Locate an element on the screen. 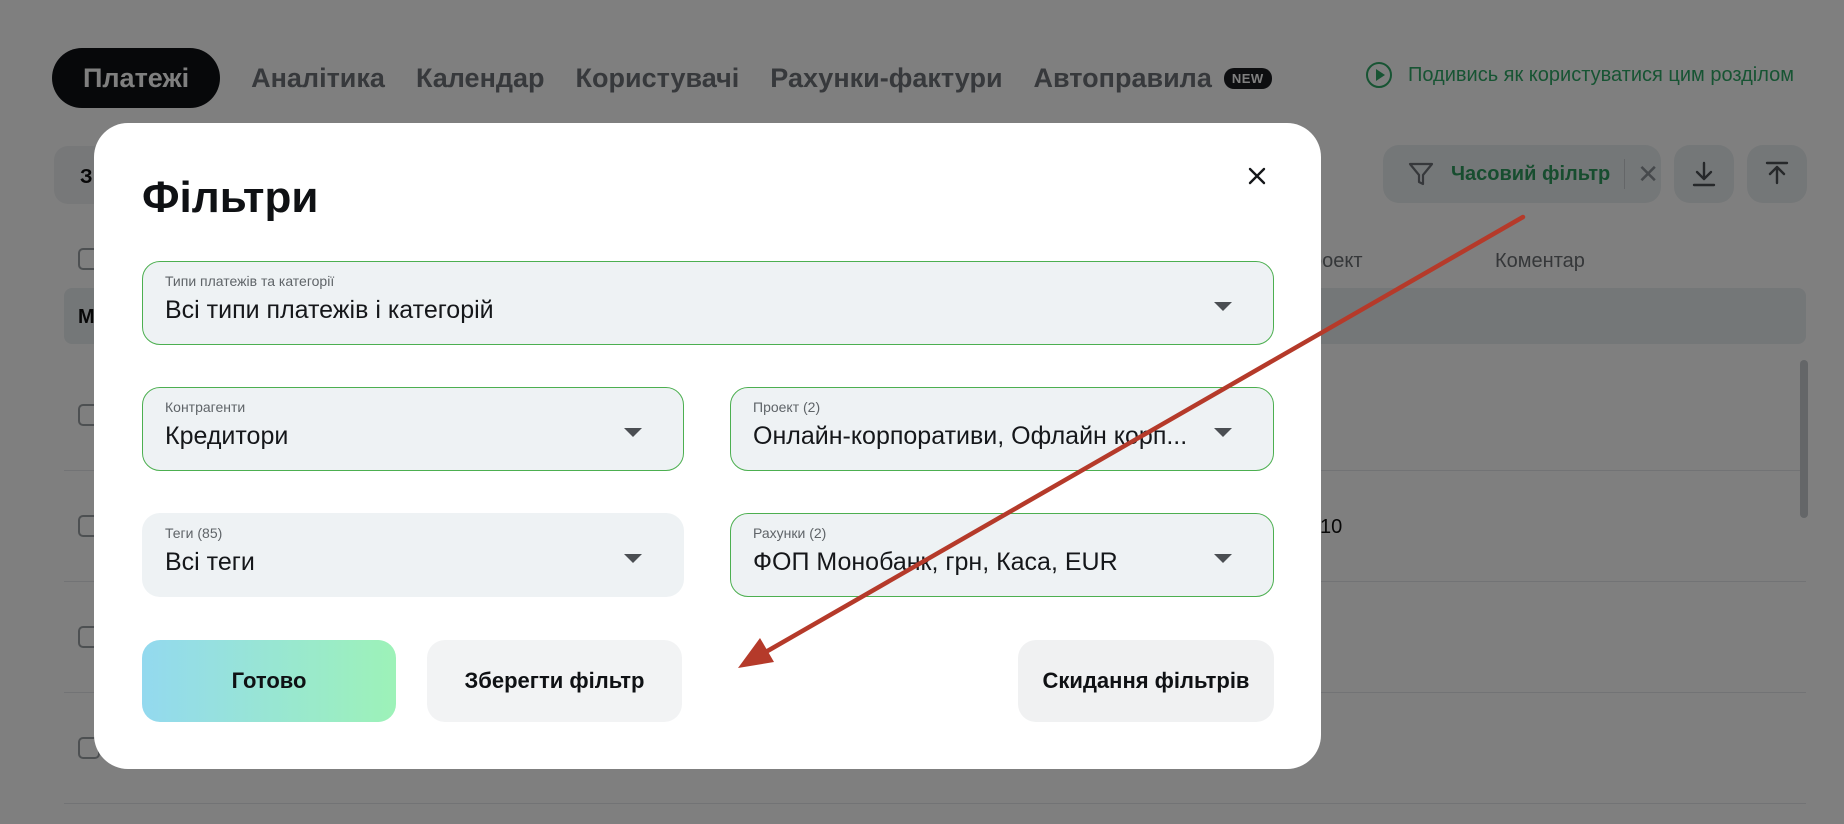 The image size is (1844, 824). field-value: Всі теги is located at coordinates (210, 562).